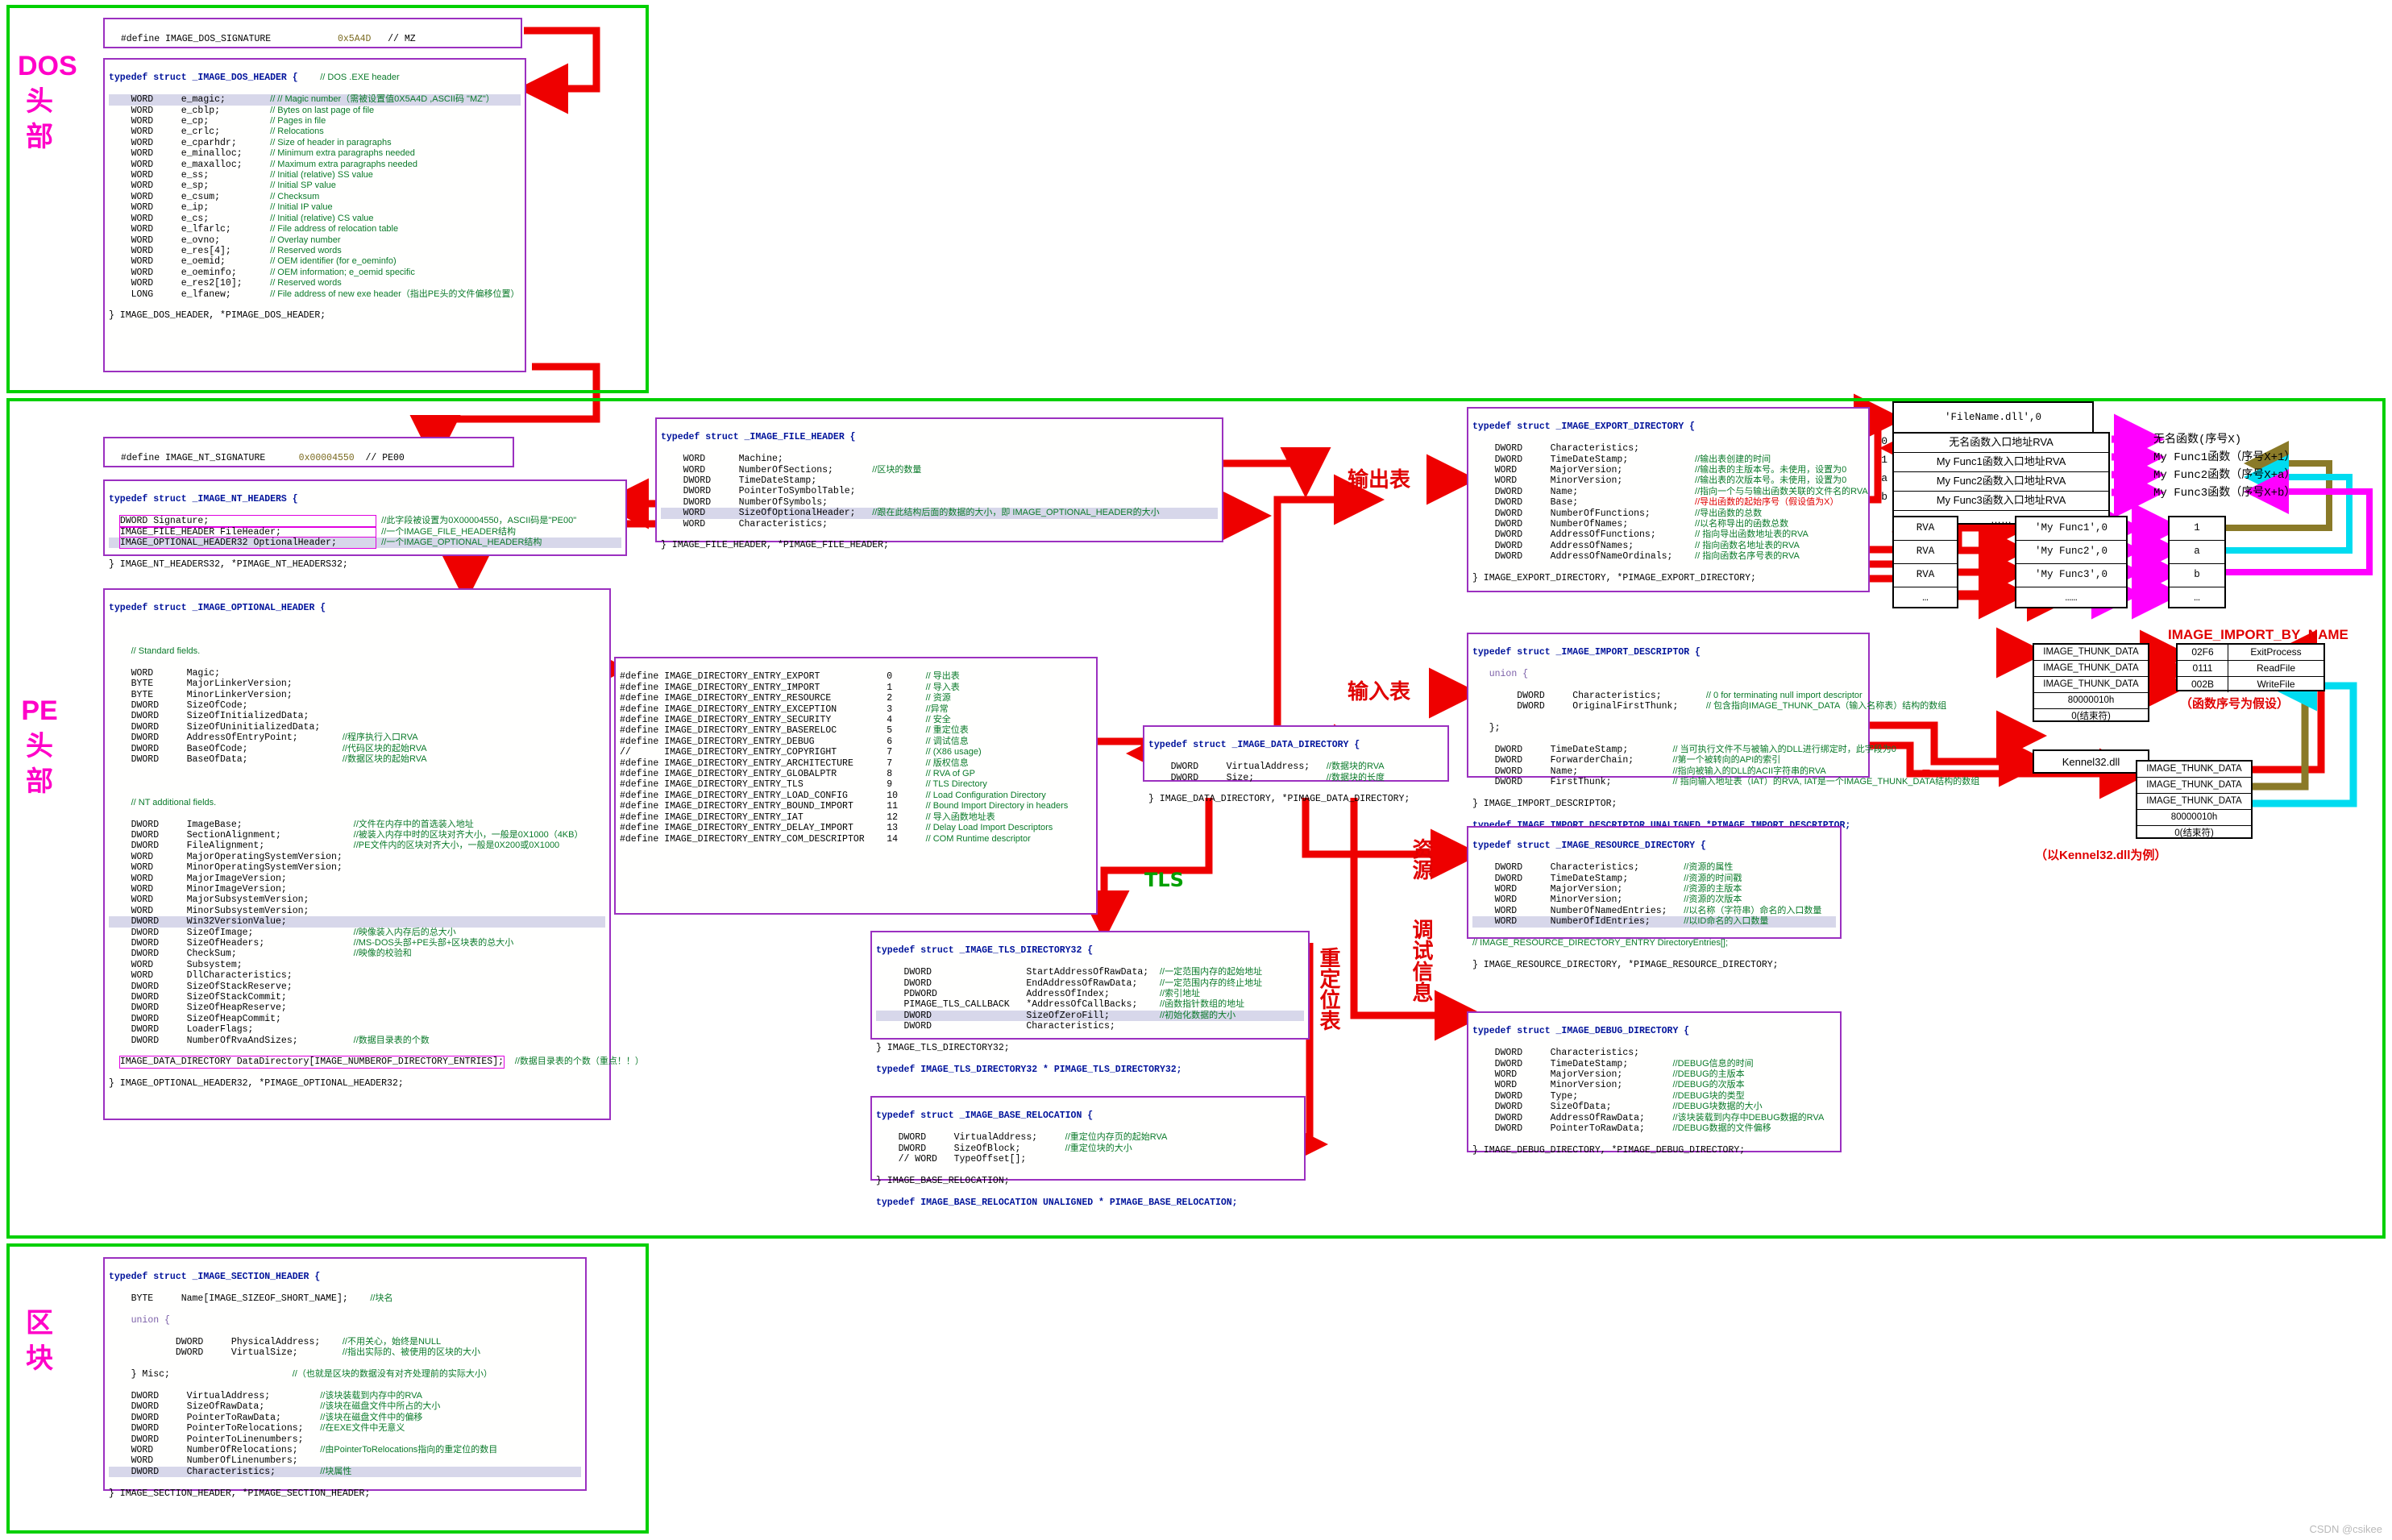  Describe the element at coordinates (1659, 471) in the screenshot. I see `struct-field: WORD MajorVersion; //输出表的主版本号。未使用，设置为0` at that location.